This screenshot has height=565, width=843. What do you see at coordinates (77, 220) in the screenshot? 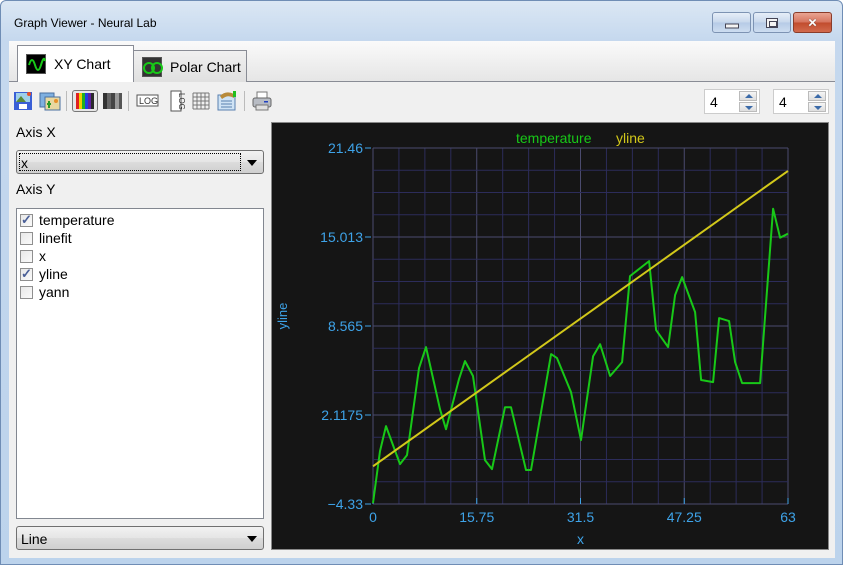
I see `item-label: temperature` at bounding box center [77, 220].